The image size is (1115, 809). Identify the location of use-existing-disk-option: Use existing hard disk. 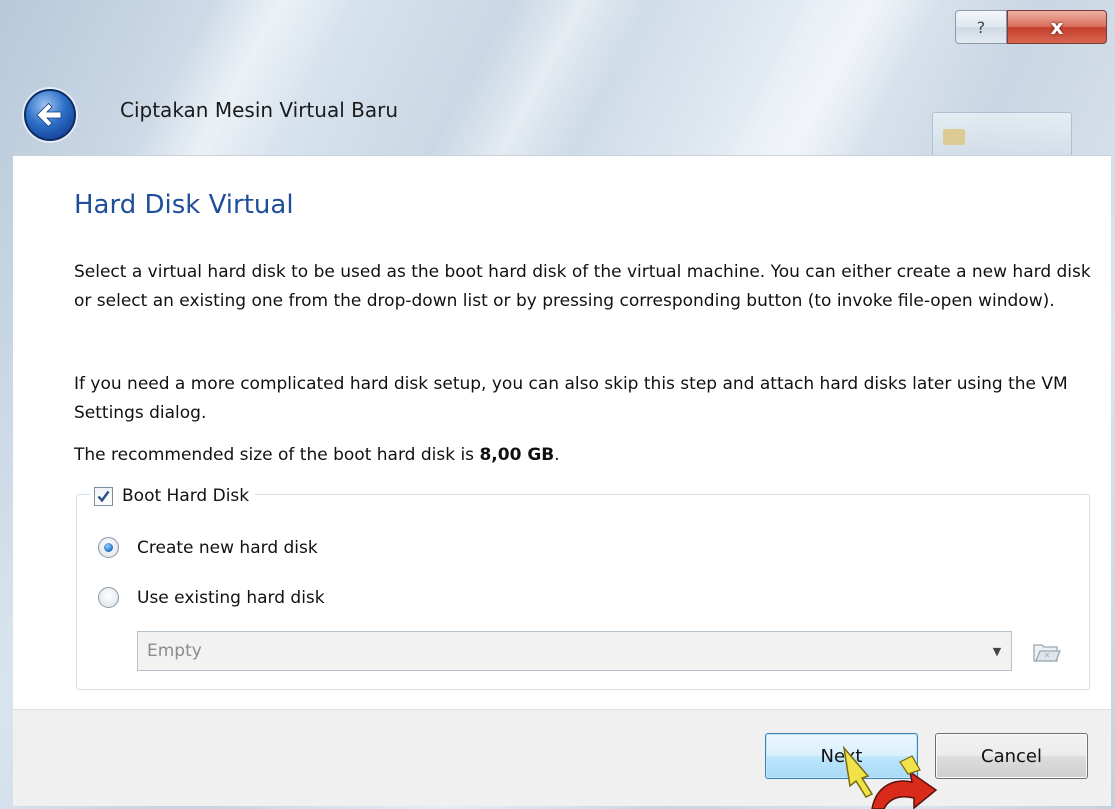
(211, 597).